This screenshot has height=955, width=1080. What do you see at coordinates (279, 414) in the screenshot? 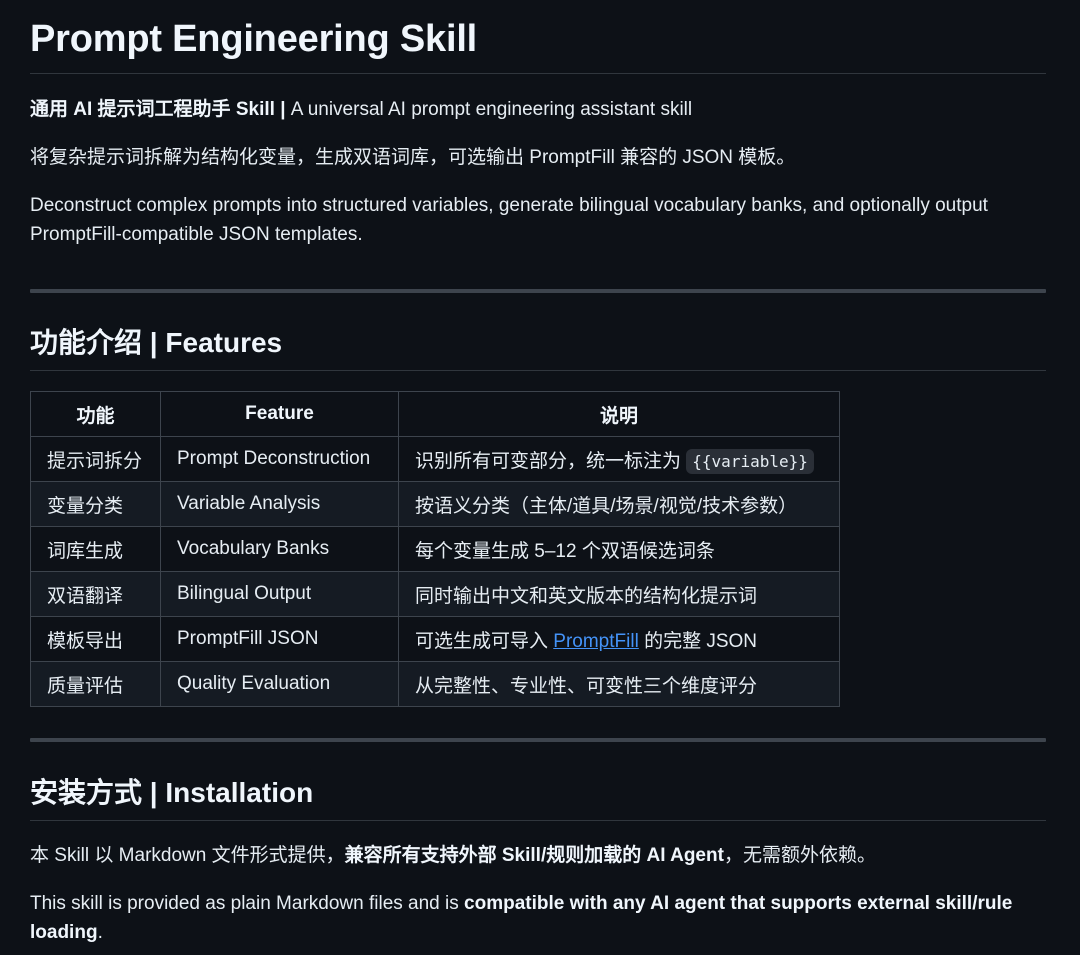
I see `header-feature: Feature` at bounding box center [279, 414].